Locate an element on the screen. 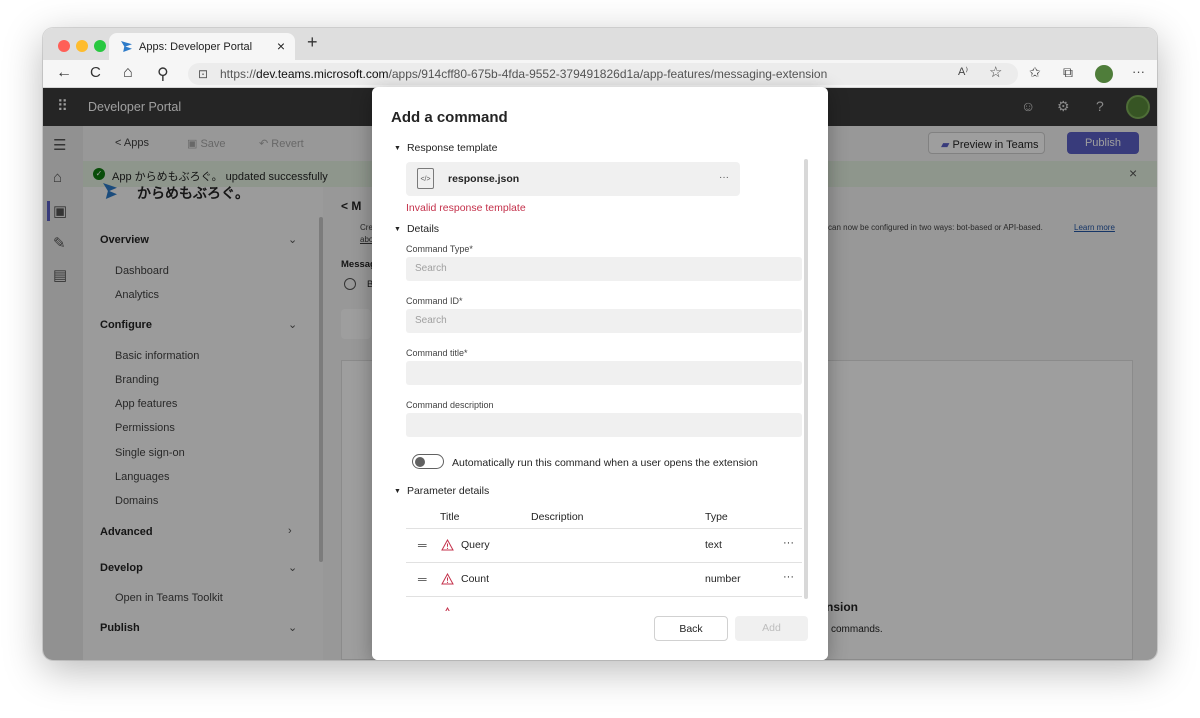 This screenshot has width=1200, height=718. add-button: Add is located at coordinates (771, 628).